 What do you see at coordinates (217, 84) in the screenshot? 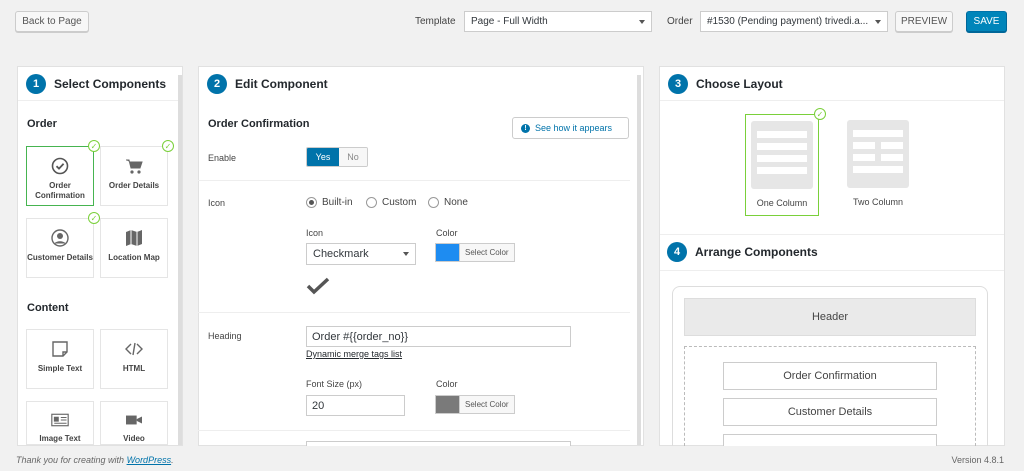
I see `step-number: 2` at bounding box center [217, 84].